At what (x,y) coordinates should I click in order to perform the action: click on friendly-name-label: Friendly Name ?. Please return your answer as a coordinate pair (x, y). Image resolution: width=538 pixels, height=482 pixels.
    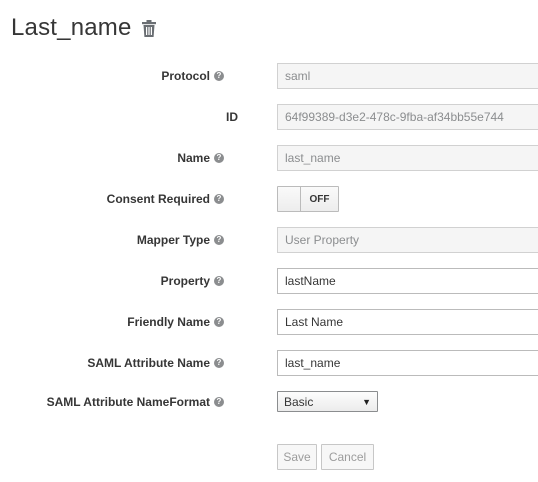
    Looking at the image, I should click on (175, 322).